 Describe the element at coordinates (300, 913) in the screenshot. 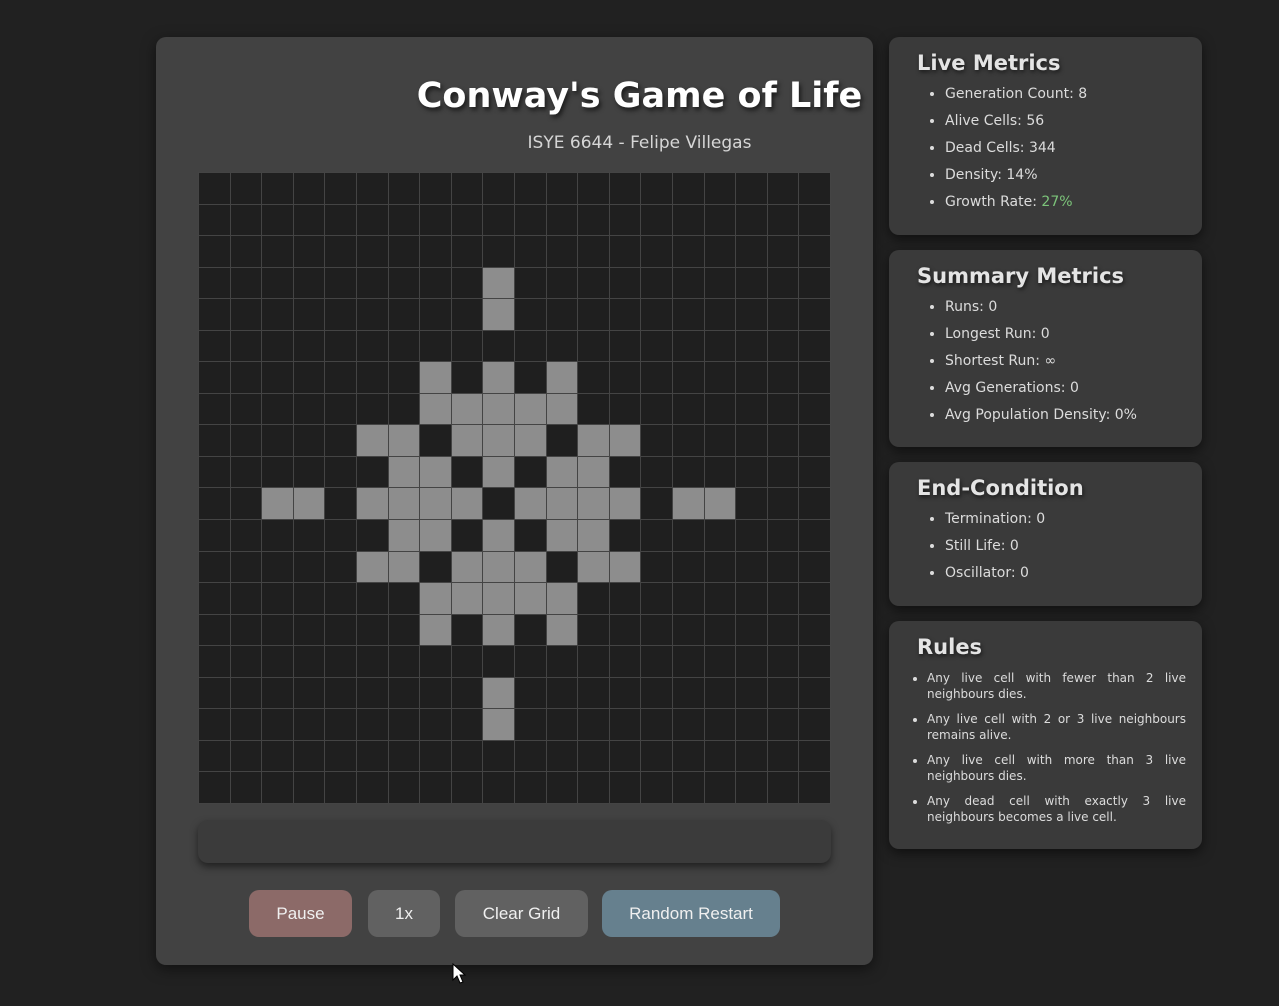

I see `pause-button: Pause` at that location.